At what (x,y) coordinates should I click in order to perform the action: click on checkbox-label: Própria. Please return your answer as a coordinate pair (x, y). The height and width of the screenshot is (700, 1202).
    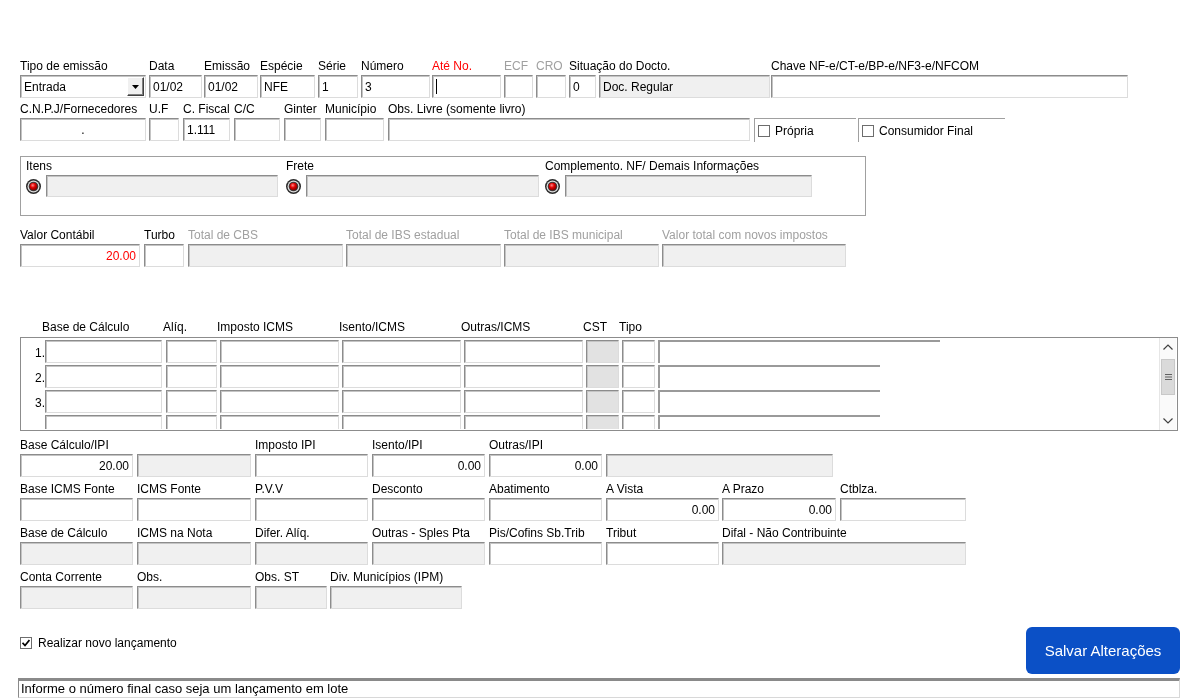
    Looking at the image, I should click on (794, 130).